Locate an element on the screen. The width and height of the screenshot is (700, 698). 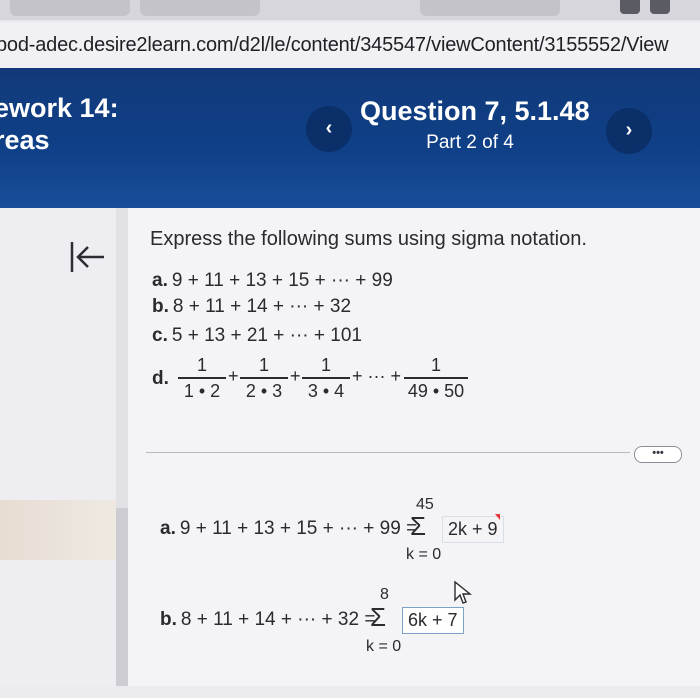
answer-a-input: 2k + 9 is located at coordinates (473, 529).